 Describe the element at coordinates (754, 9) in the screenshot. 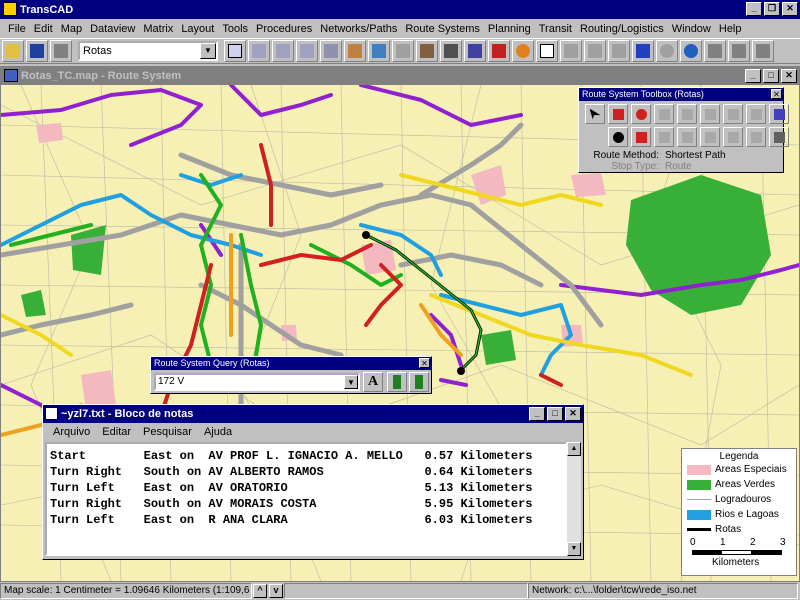

I see `minimize-button: _` at that location.